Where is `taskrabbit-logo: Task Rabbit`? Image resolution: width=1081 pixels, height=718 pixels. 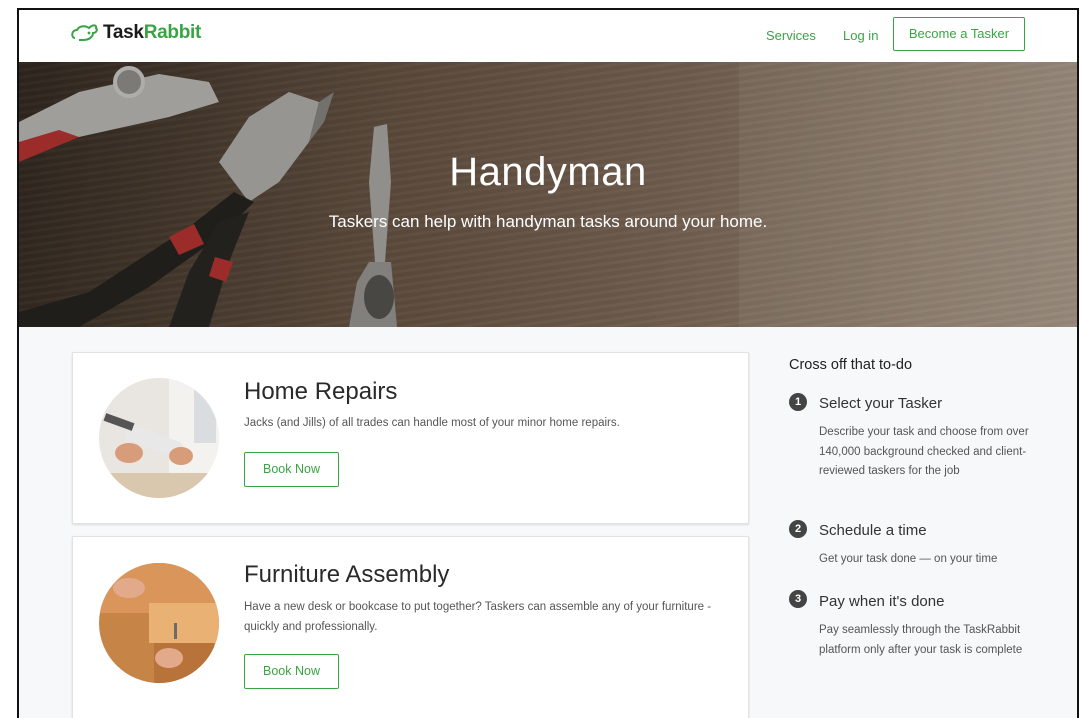 taskrabbit-logo: Task Rabbit is located at coordinates (135, 33).